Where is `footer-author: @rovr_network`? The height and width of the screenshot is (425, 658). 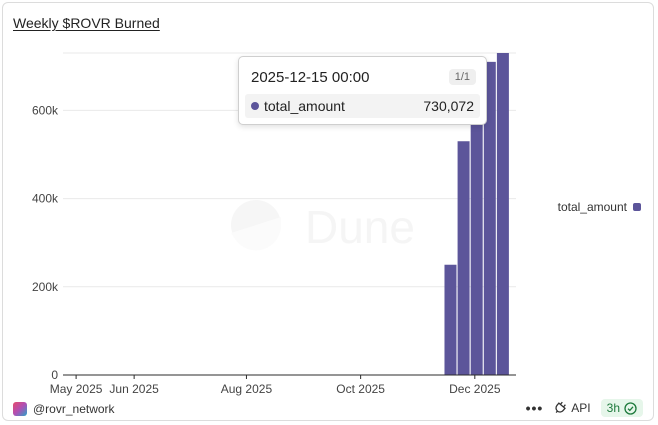
footer-author: @rovr_network is located at coordinates (64, 409).